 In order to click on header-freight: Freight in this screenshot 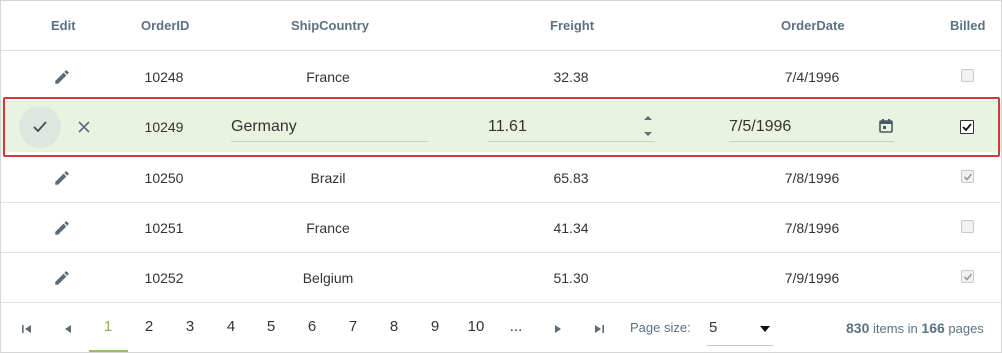, I will do `click(572, 25)`.